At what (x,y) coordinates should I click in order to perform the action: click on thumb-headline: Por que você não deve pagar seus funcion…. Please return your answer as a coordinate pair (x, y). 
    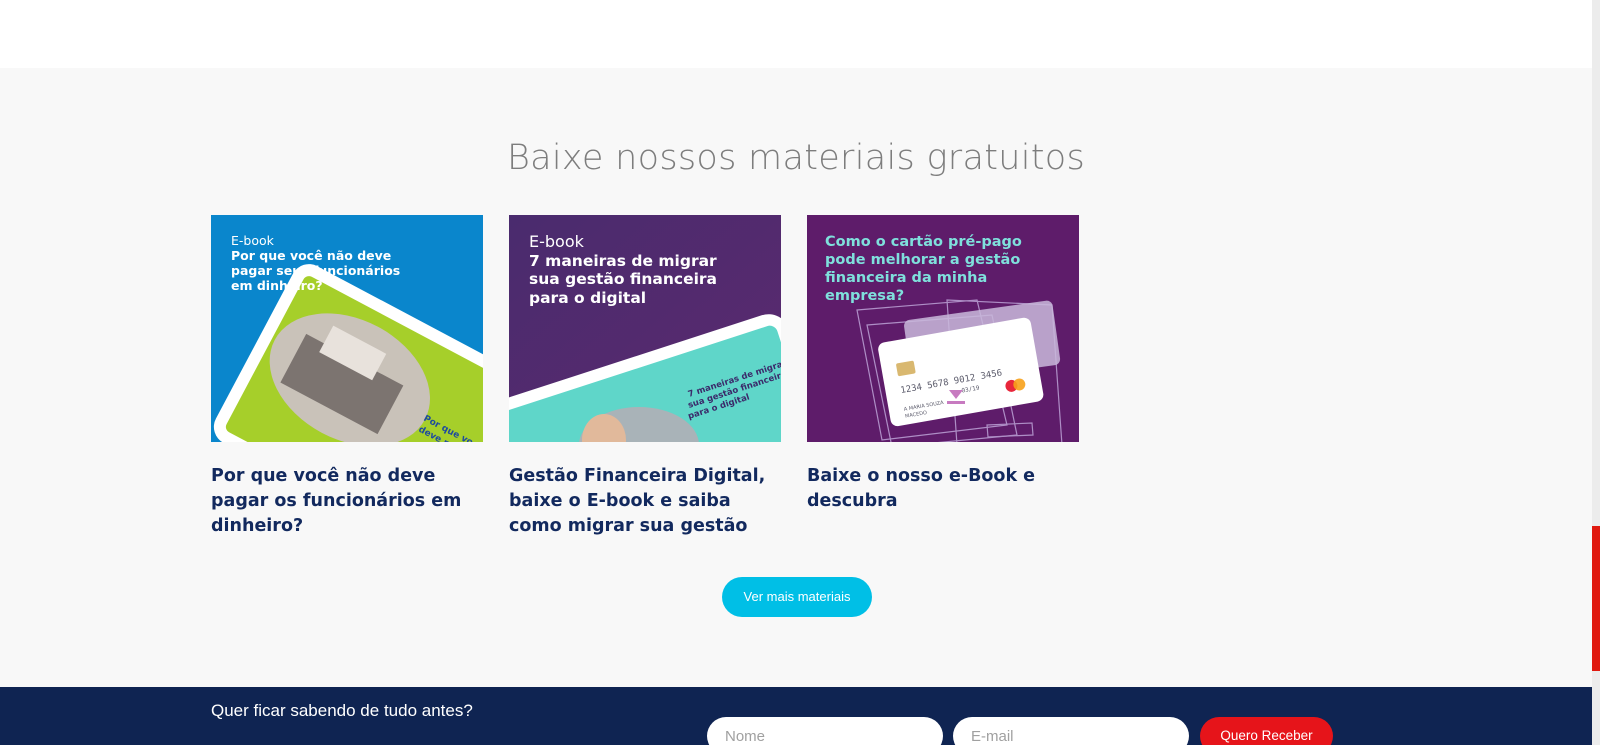
    Looking at the image, I should click on (316, 270).